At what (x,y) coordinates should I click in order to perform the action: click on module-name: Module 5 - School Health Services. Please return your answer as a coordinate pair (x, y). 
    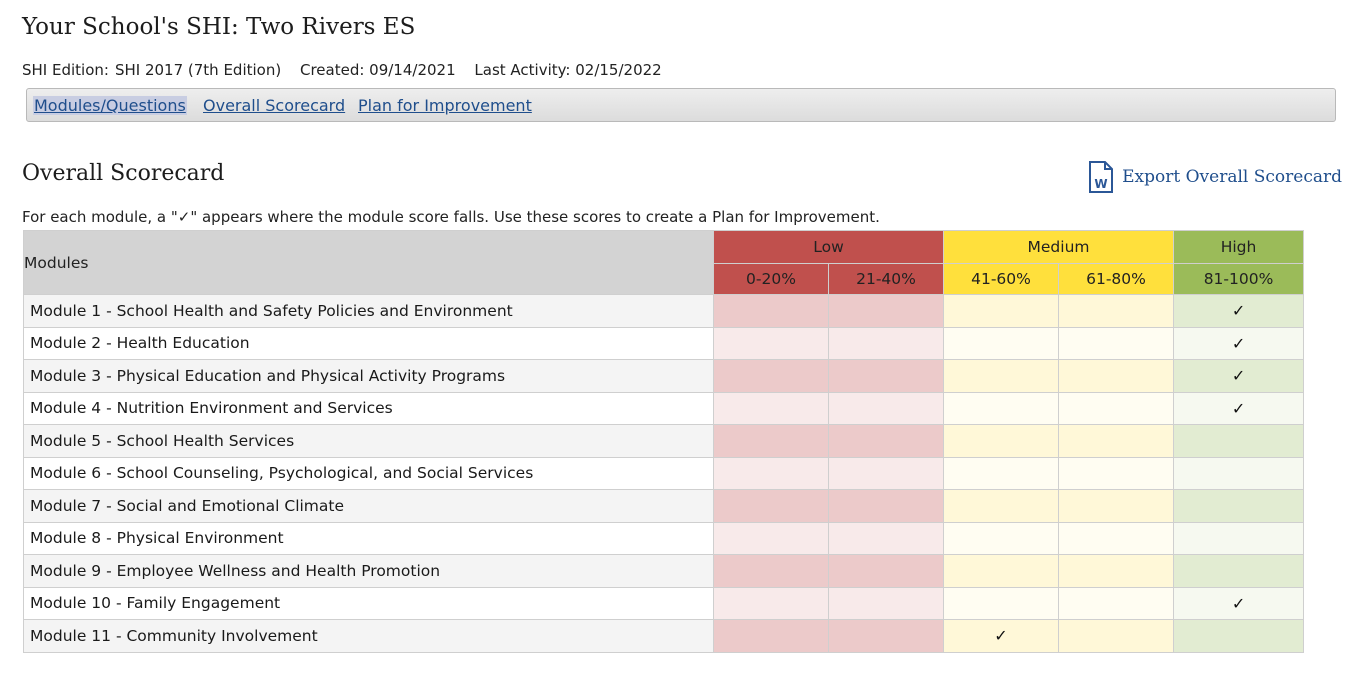
    Looking at the image, I should click on (368, 441).